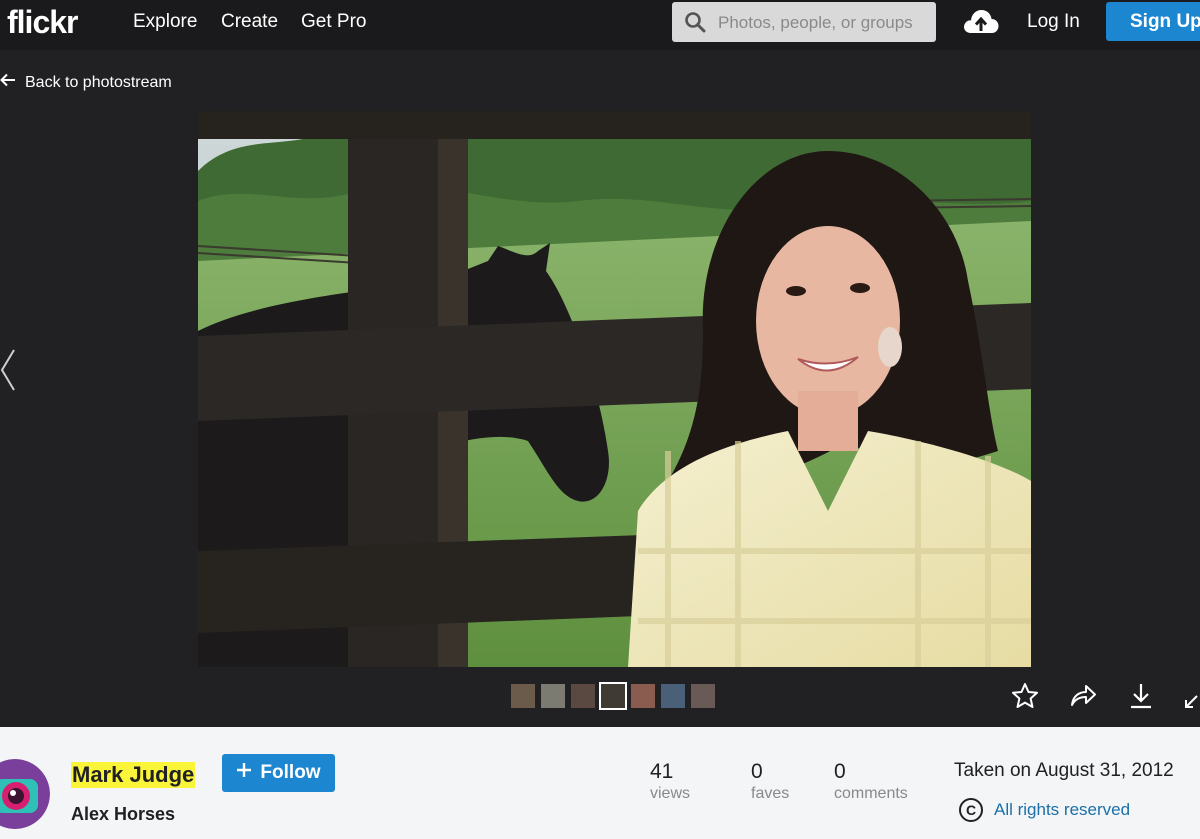 The height and width of the screenshot is (839, 1200). I want to click on views-count: 41, so click(662, 771).